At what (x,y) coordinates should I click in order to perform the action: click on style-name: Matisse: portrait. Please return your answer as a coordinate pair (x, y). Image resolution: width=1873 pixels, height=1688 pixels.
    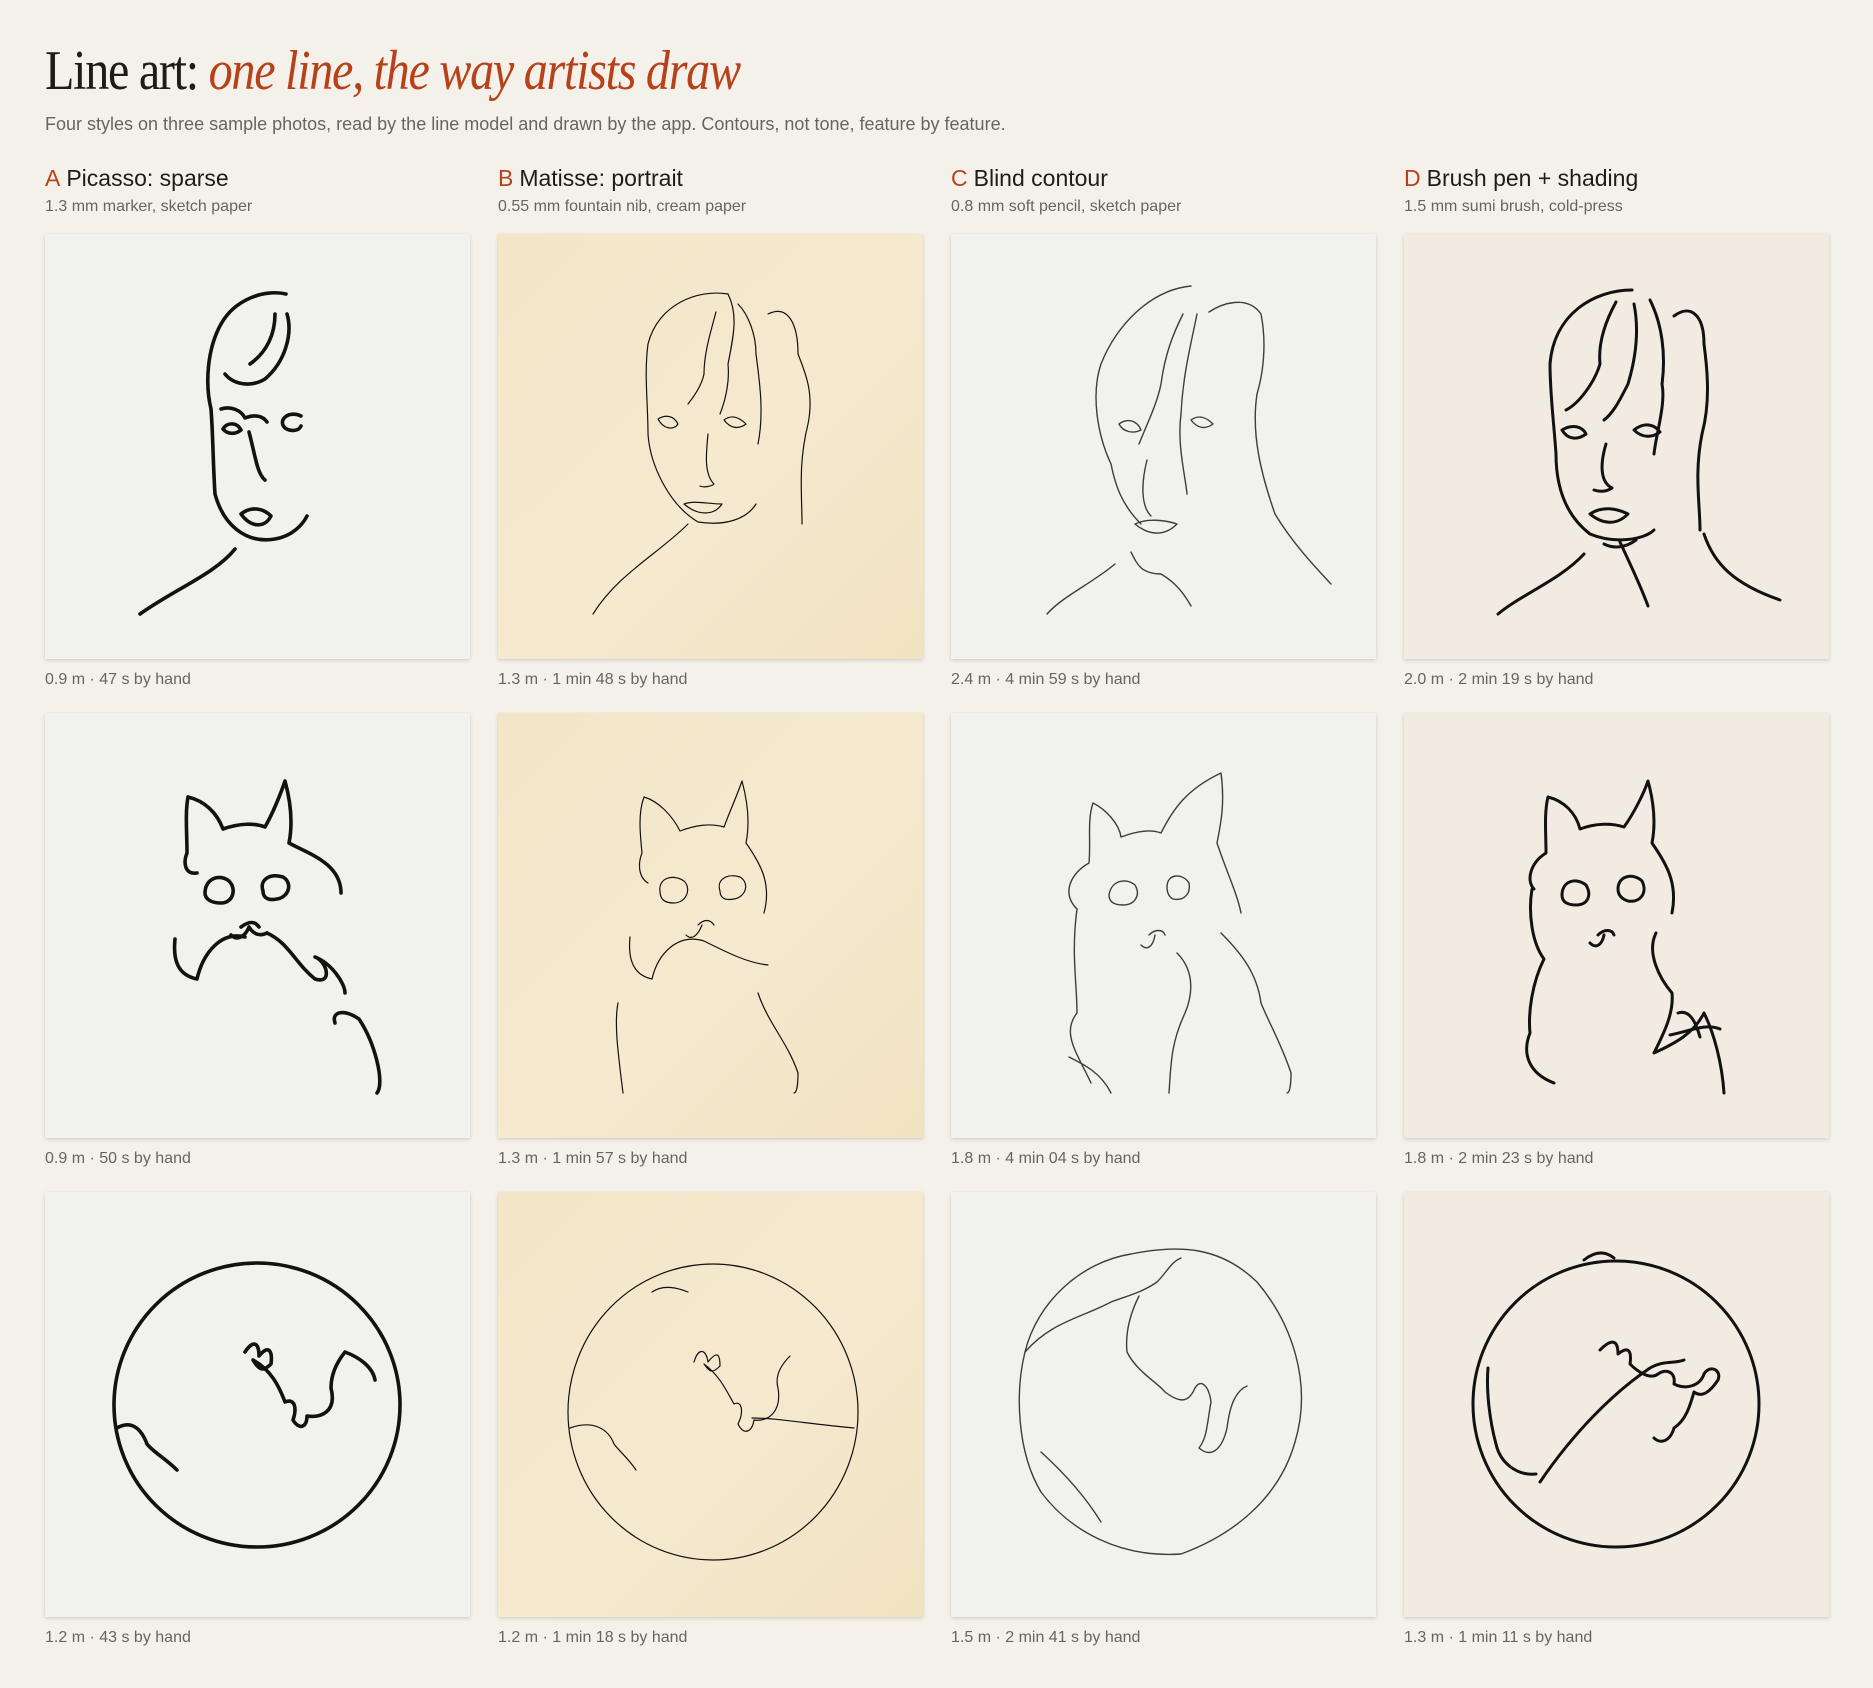
    Looking at the image, I should click on (601, 178).